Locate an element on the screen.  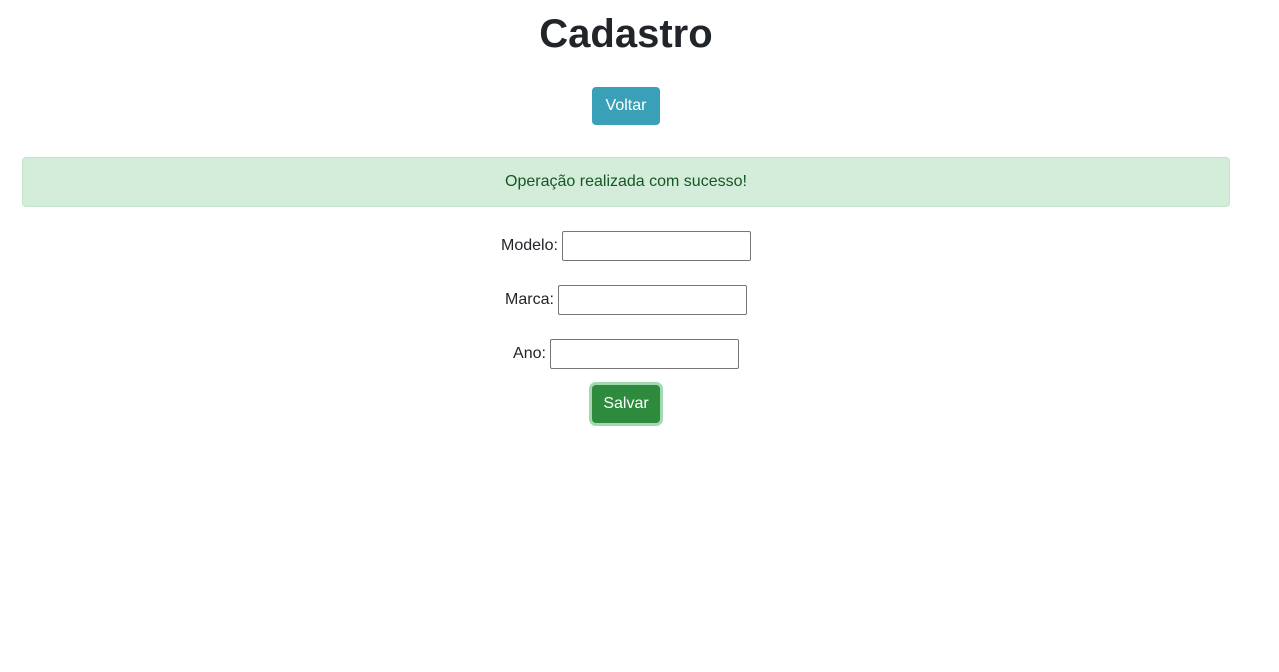
modelo-label: Modelo: is located at coordinates (529, 245).